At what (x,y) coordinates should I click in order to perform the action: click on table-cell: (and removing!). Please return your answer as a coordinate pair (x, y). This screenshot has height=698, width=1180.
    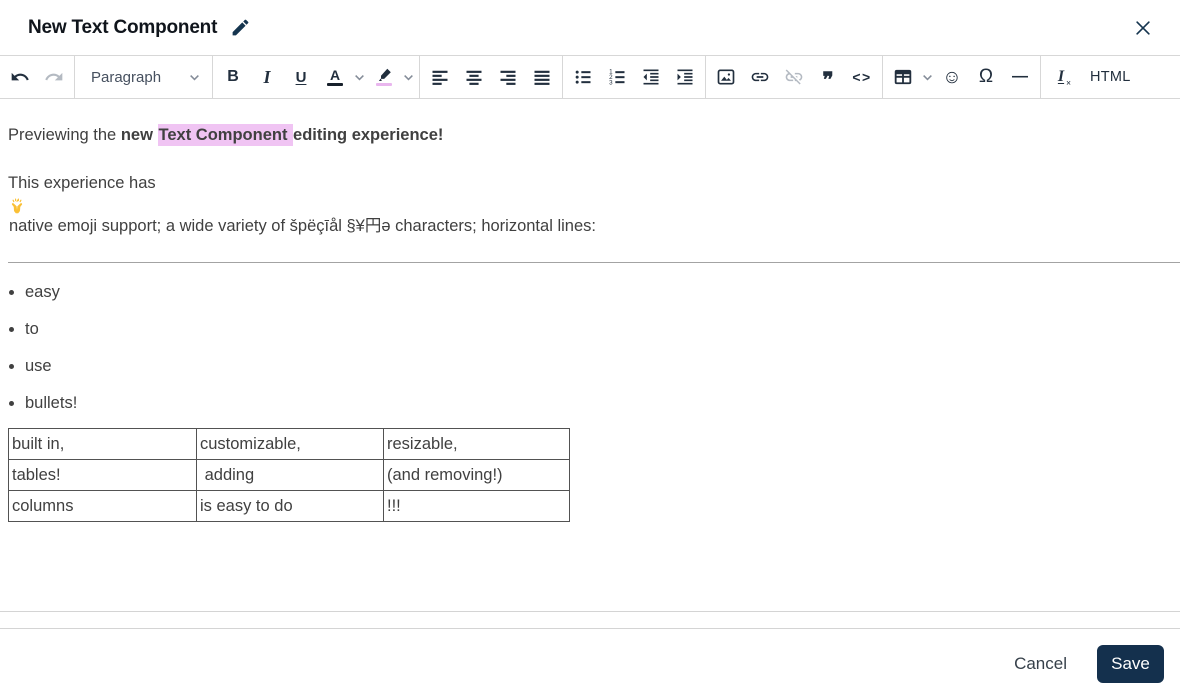
    Looking at the image, I should click on (476, 475).